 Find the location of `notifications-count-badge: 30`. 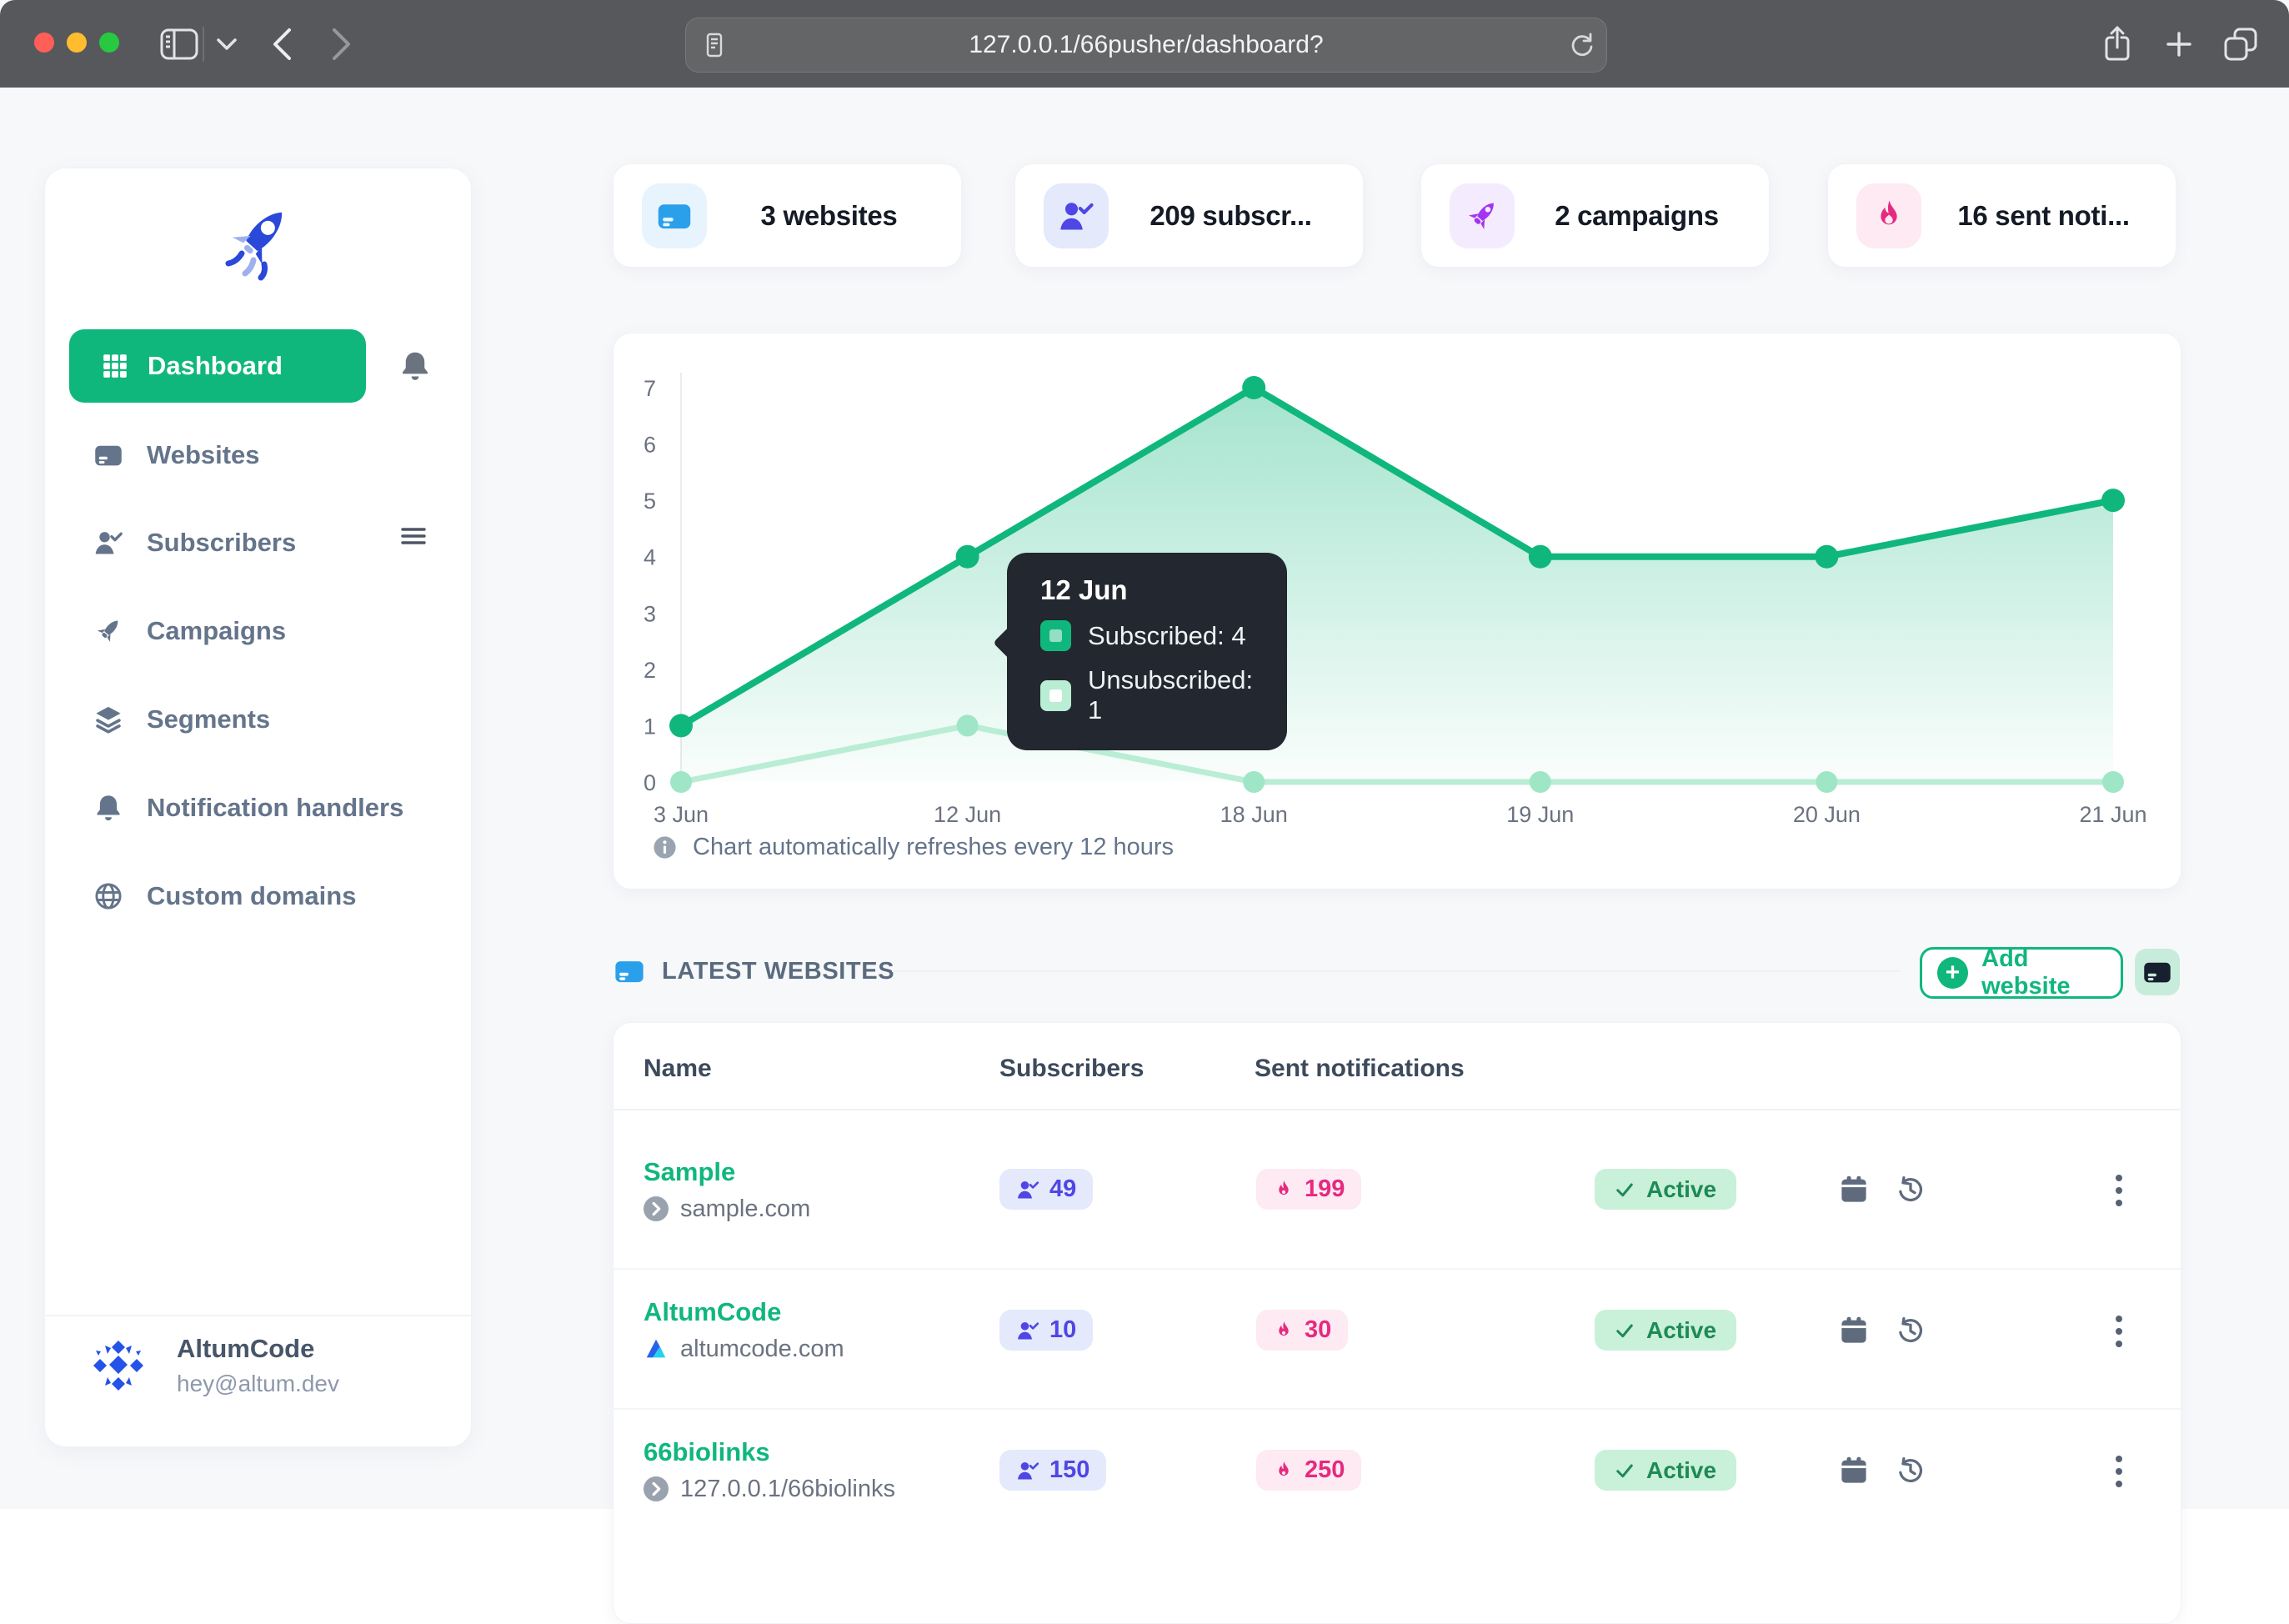

notifications-count-badge: 30 is located at coordinates (1302, 1331).